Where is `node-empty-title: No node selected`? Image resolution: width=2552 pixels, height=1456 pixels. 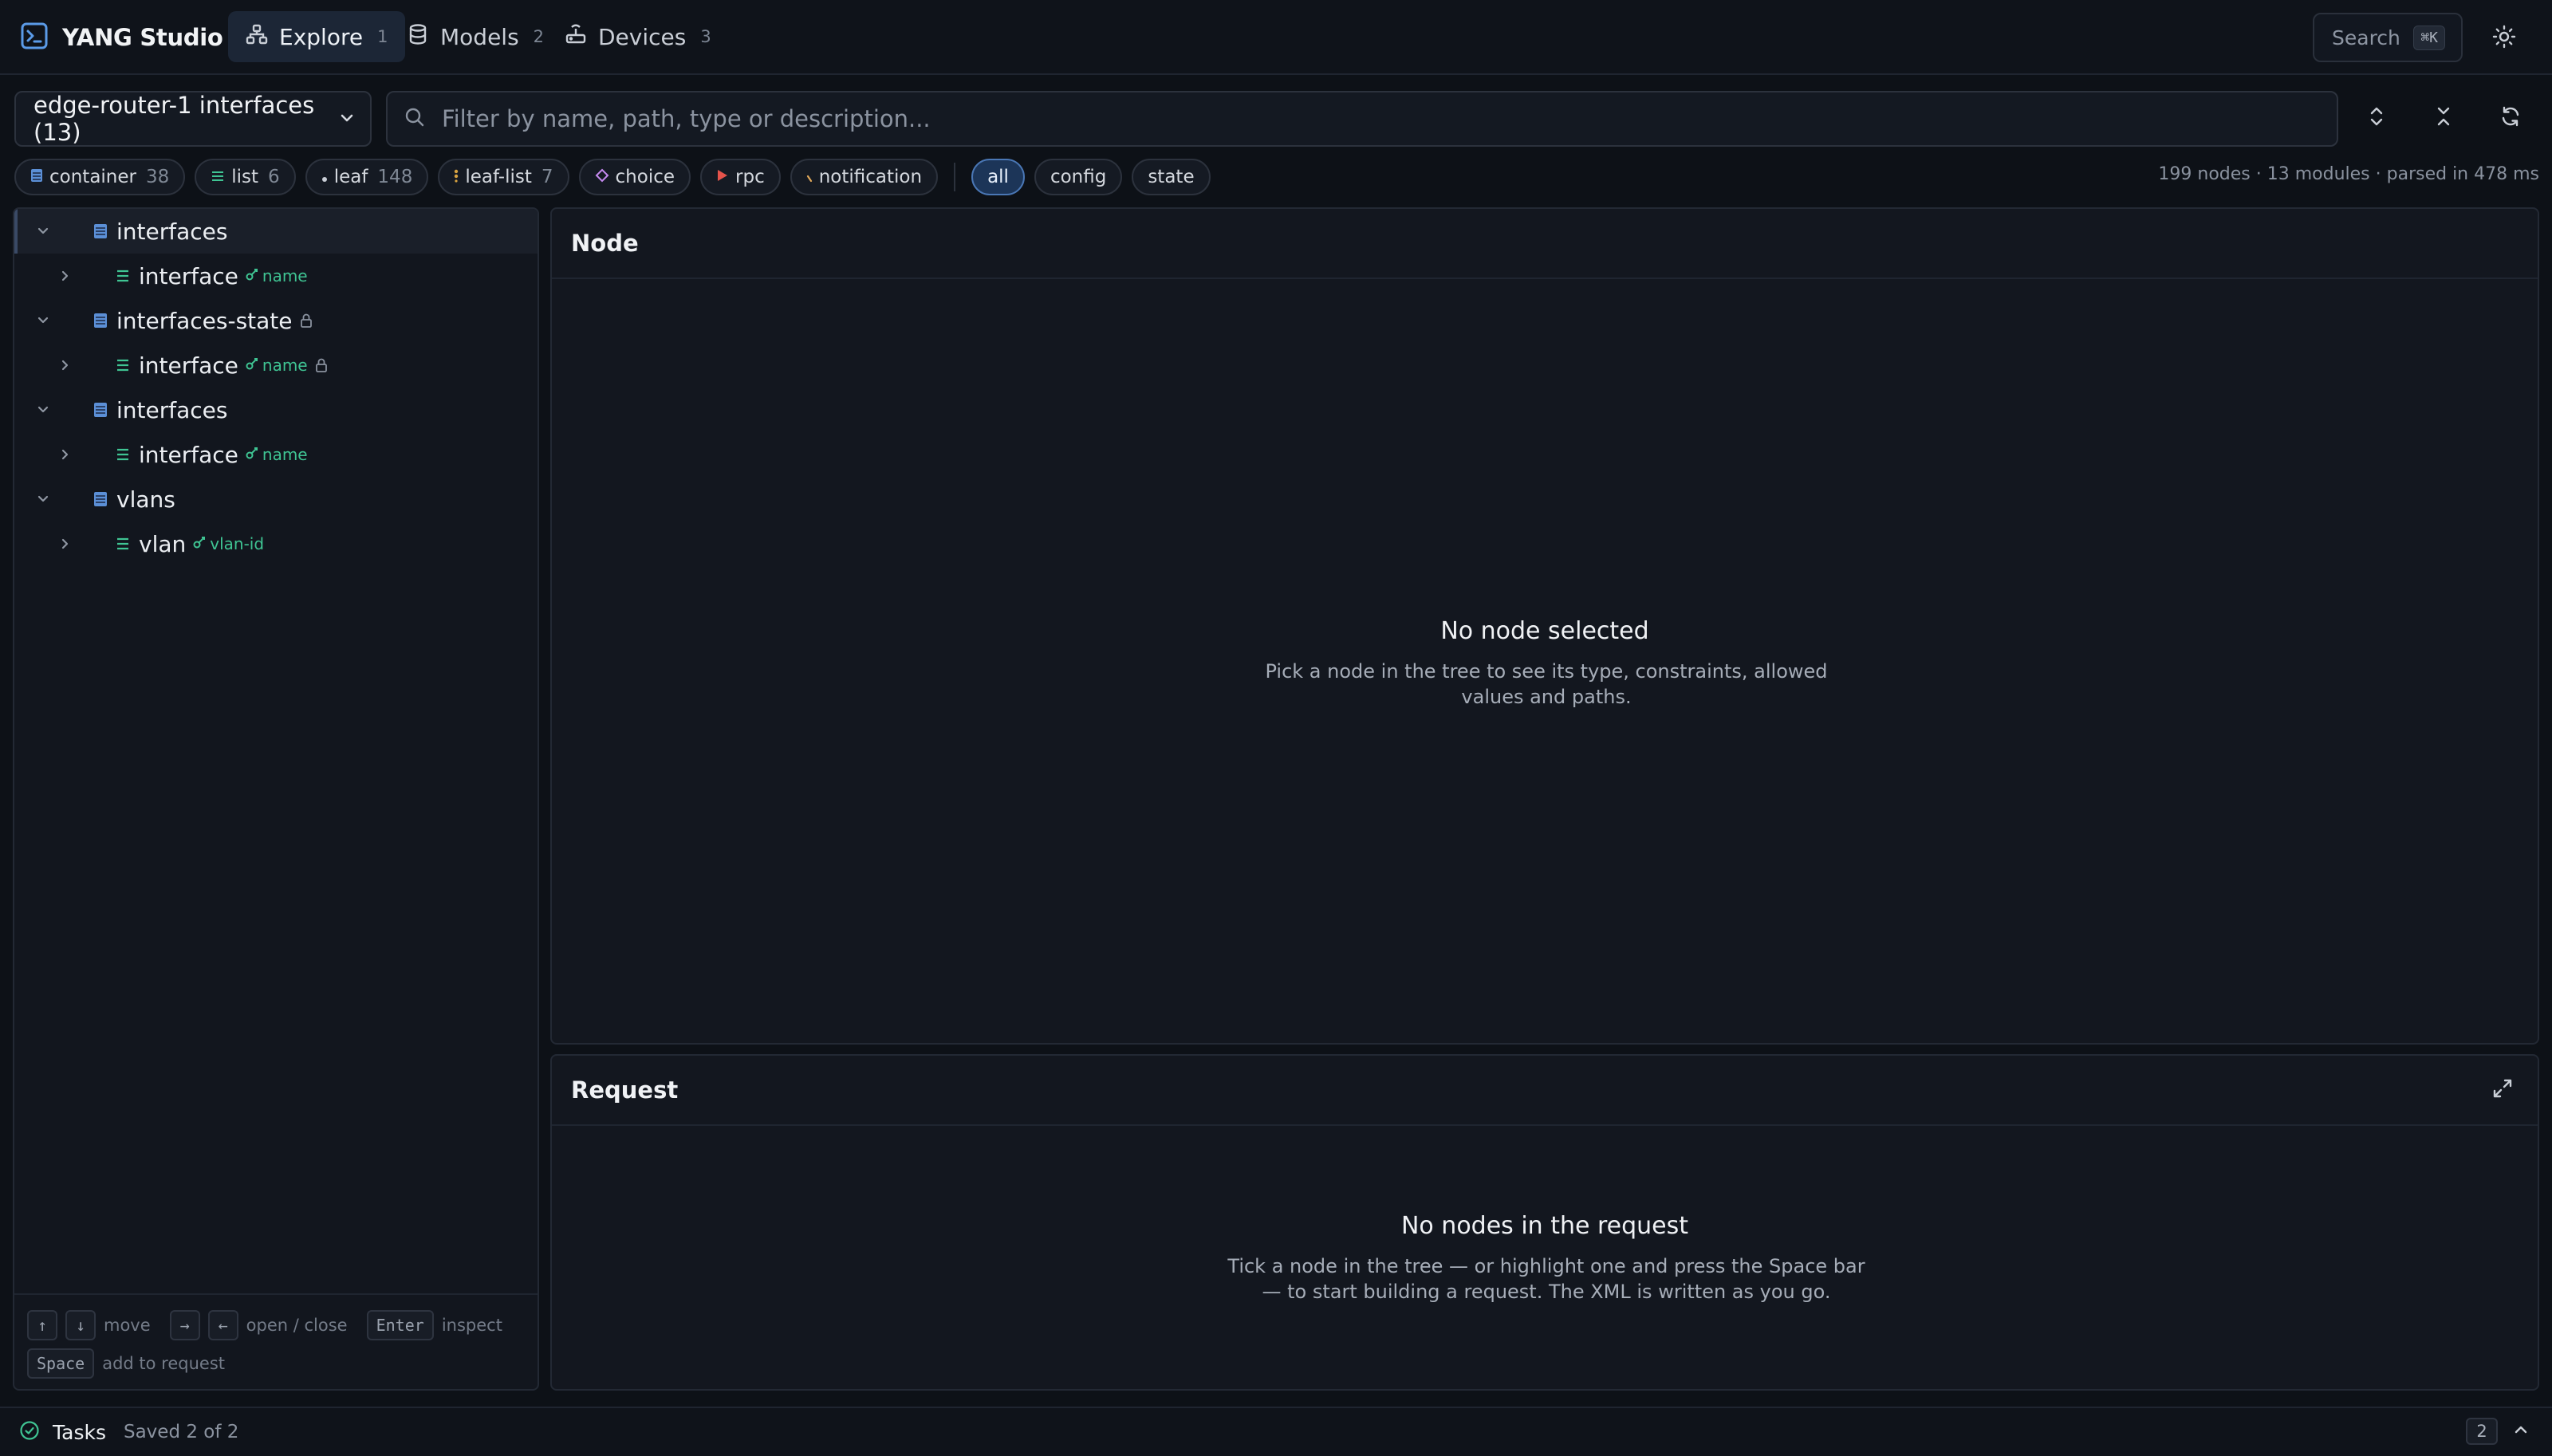 node-empty-title: No node selected is located at coordinates (1544, 631).